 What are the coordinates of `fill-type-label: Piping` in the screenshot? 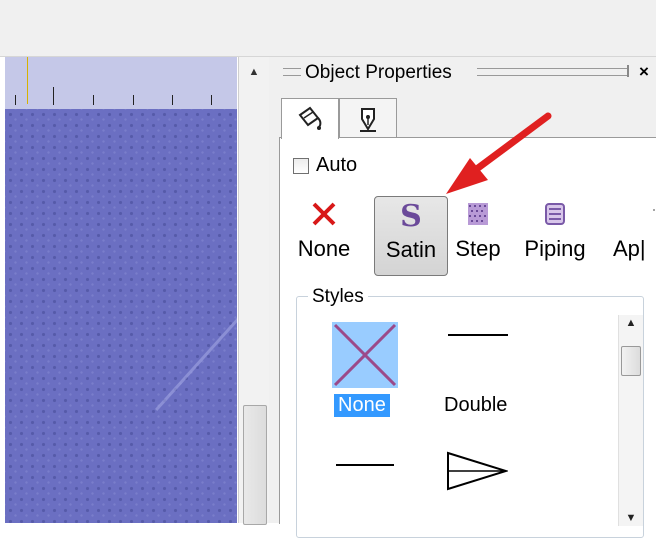 It's located at (555, 248).